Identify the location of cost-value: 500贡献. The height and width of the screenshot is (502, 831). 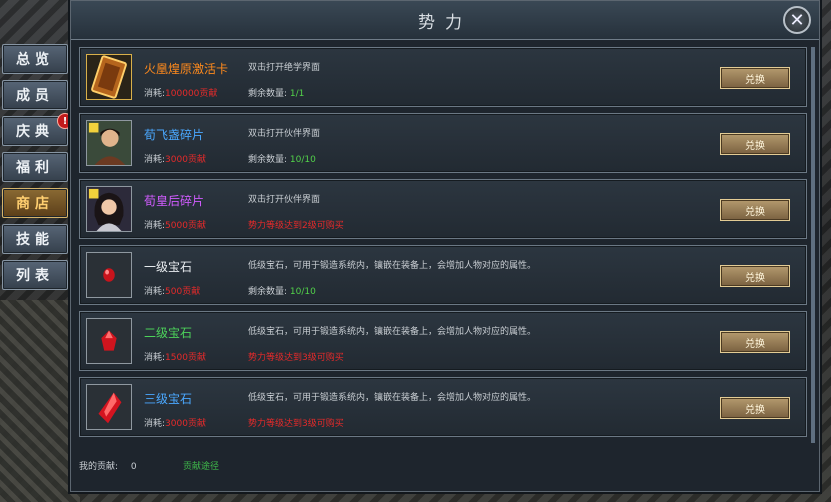
(183, 292).